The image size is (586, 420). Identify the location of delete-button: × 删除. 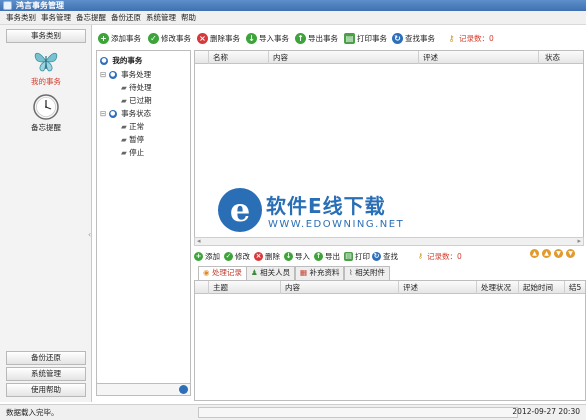
(267, 256).